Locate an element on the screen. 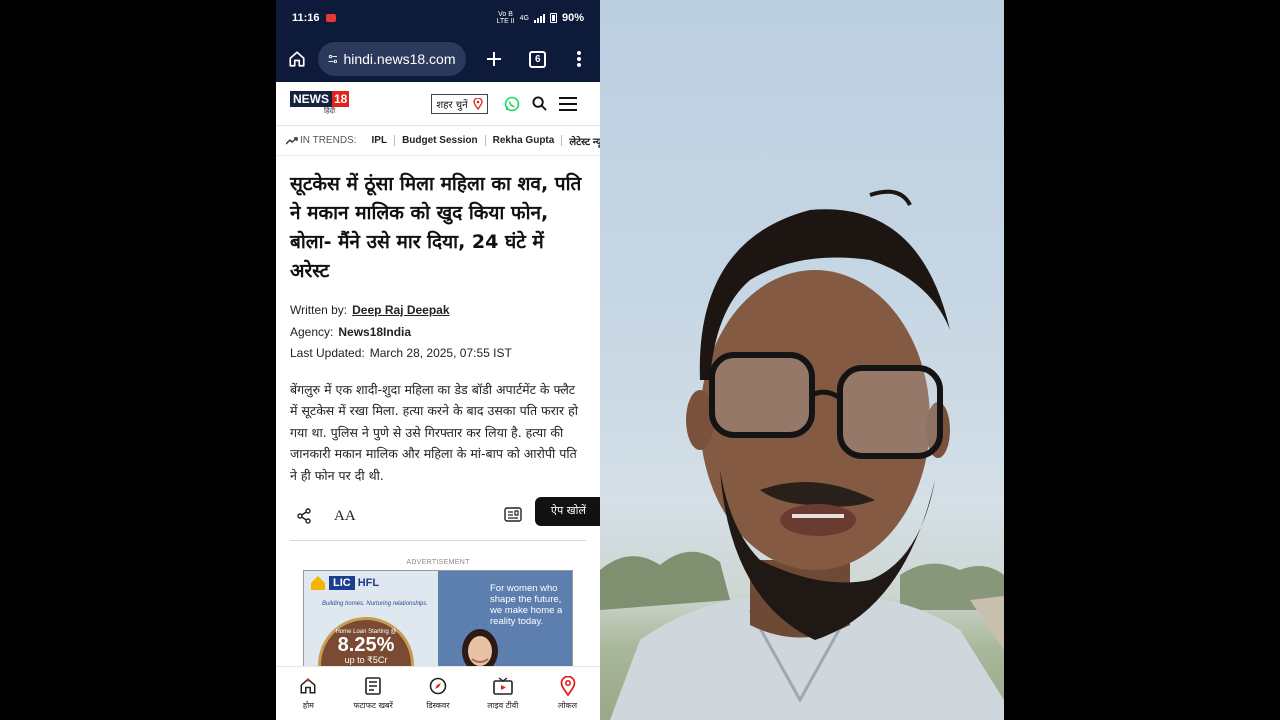  city-selector: शहर चुनें is located at coordinates (459, 103).